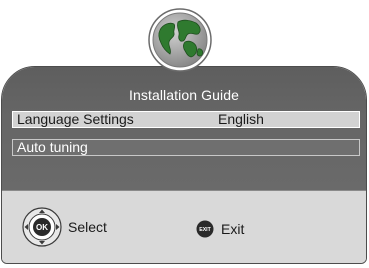 The width and height of the screenshot is (369, 268). I want to click on menu-item-language-settings: Language Settings English, so click(186, 119).